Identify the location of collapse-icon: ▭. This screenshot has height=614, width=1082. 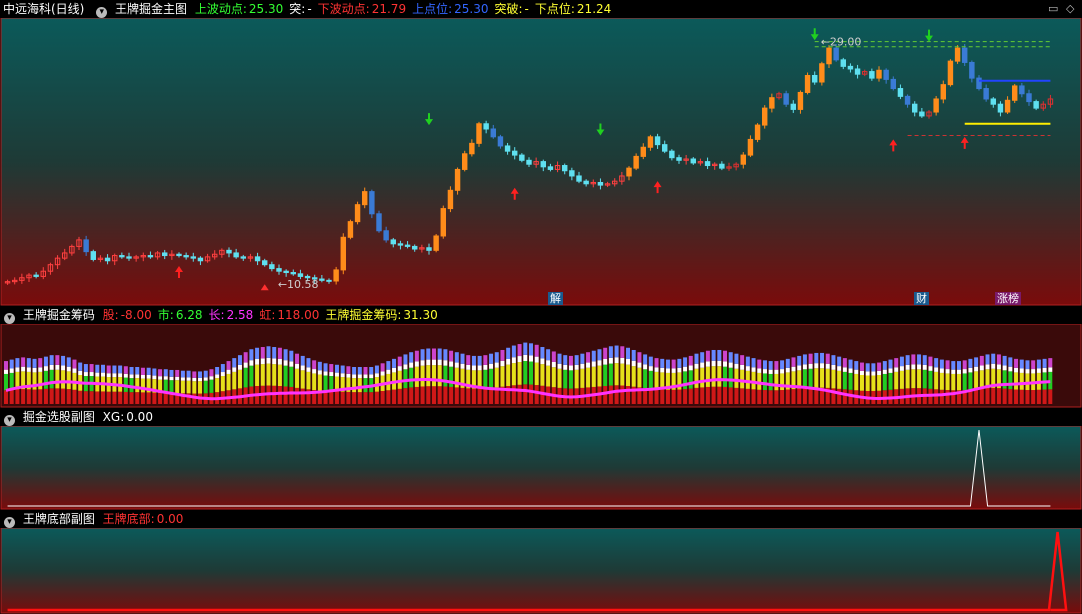
(1053, 8).